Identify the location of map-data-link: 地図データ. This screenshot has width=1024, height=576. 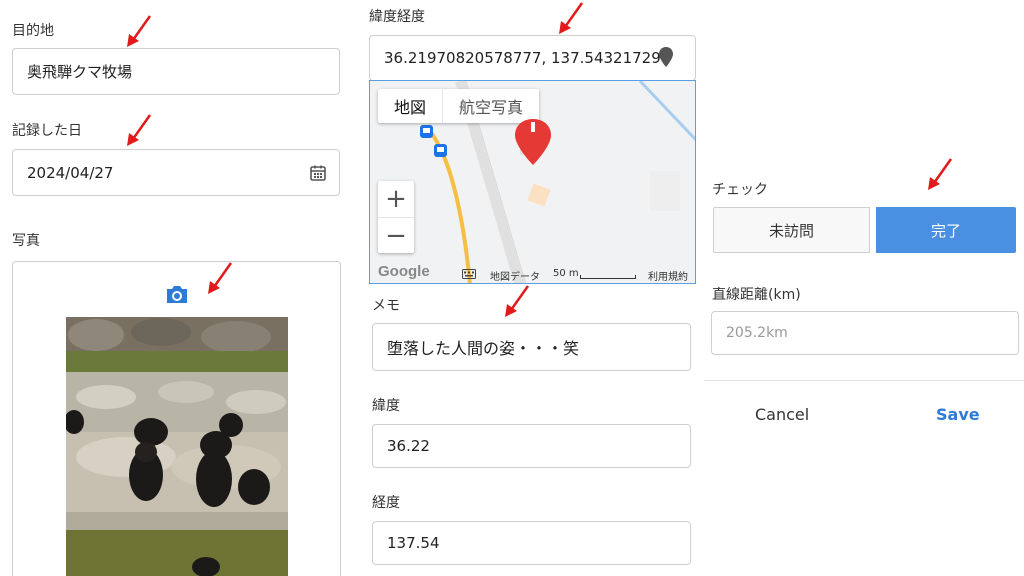
(515, 275).